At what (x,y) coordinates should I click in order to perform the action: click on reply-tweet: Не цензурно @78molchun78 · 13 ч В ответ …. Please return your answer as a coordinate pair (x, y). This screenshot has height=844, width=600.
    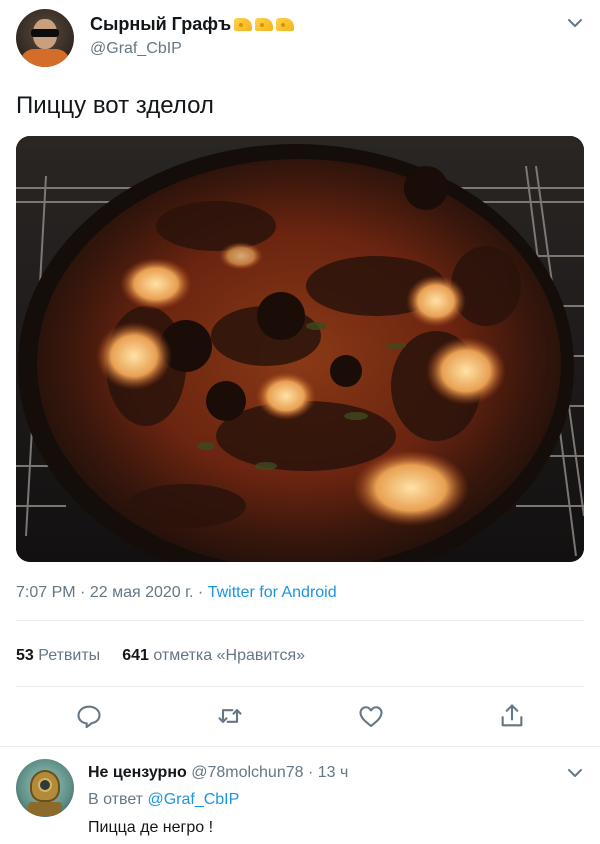
    Looking at the image, I should click on (300, 795).